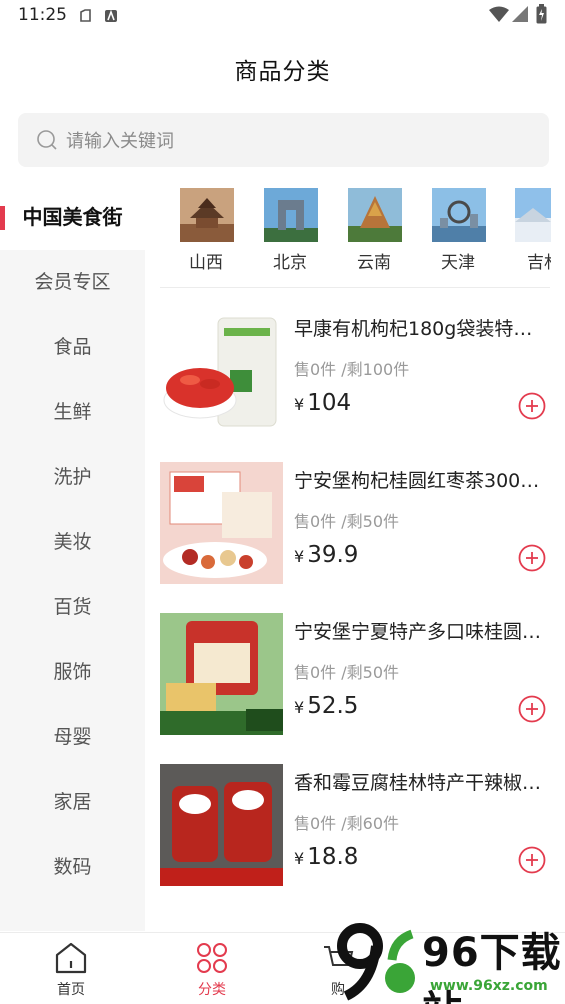 This screenshot has height=1004, width=565. Describe the element at coordinates (72, 412) in the screenshot. I see `sidebar-item-fresh: 生鲜` at that location.